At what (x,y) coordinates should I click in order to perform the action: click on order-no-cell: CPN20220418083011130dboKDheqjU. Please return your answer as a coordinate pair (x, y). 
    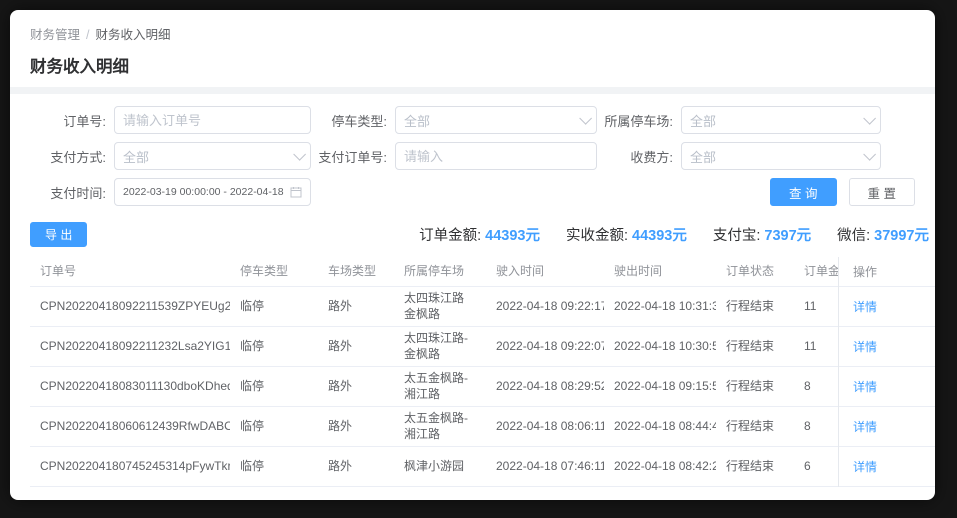
    Looking at the image, I should click on (135, 385).